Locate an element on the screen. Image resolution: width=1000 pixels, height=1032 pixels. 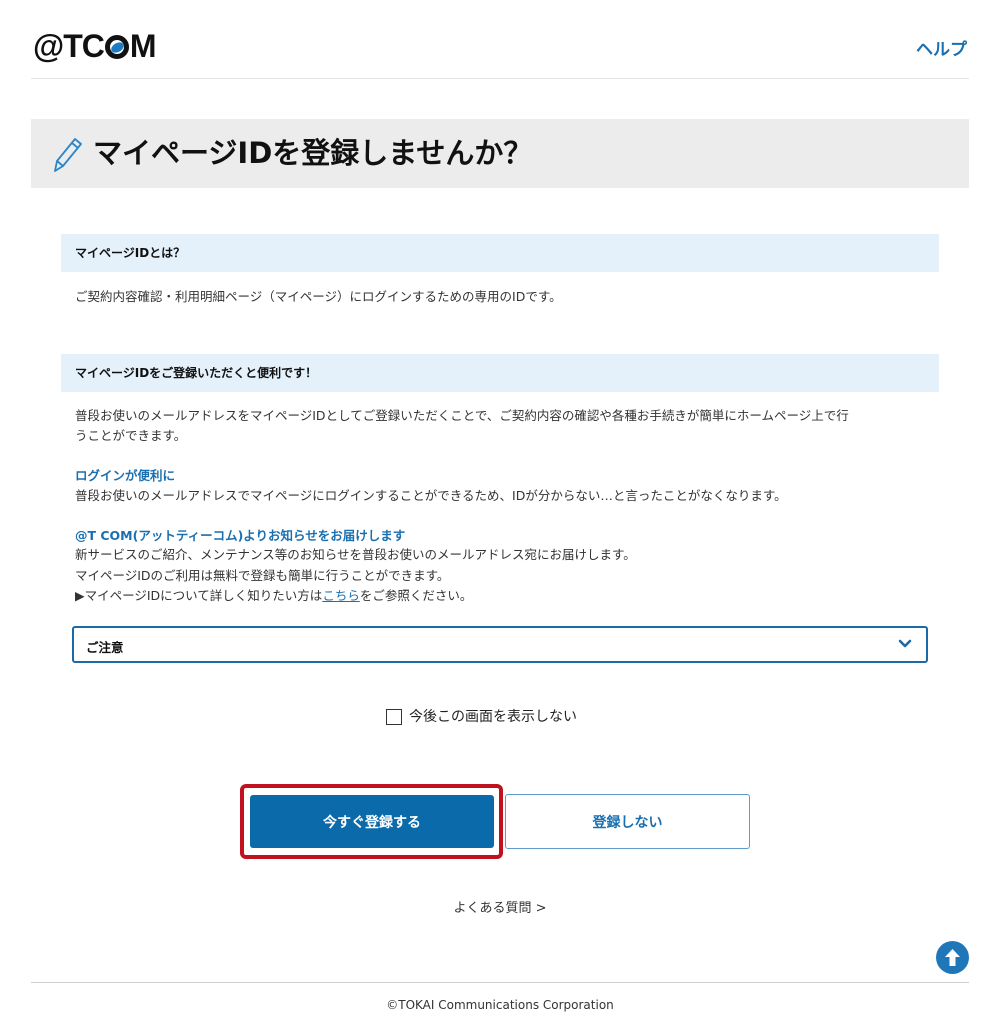
section-heading-what-is: マイページIDとは？ is located at coordinates (500, 253).